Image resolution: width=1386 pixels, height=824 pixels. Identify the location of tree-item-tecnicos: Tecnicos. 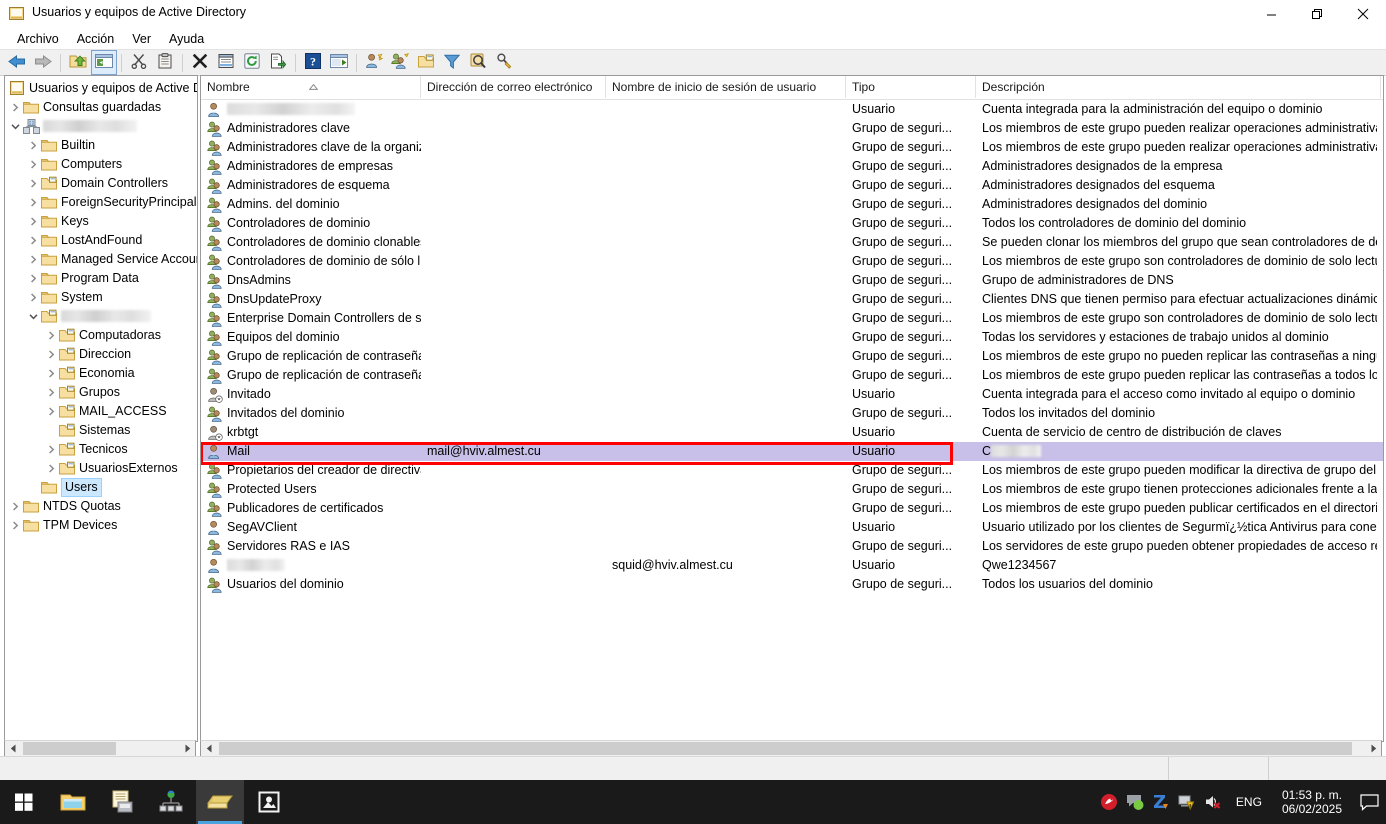
(101, 449).